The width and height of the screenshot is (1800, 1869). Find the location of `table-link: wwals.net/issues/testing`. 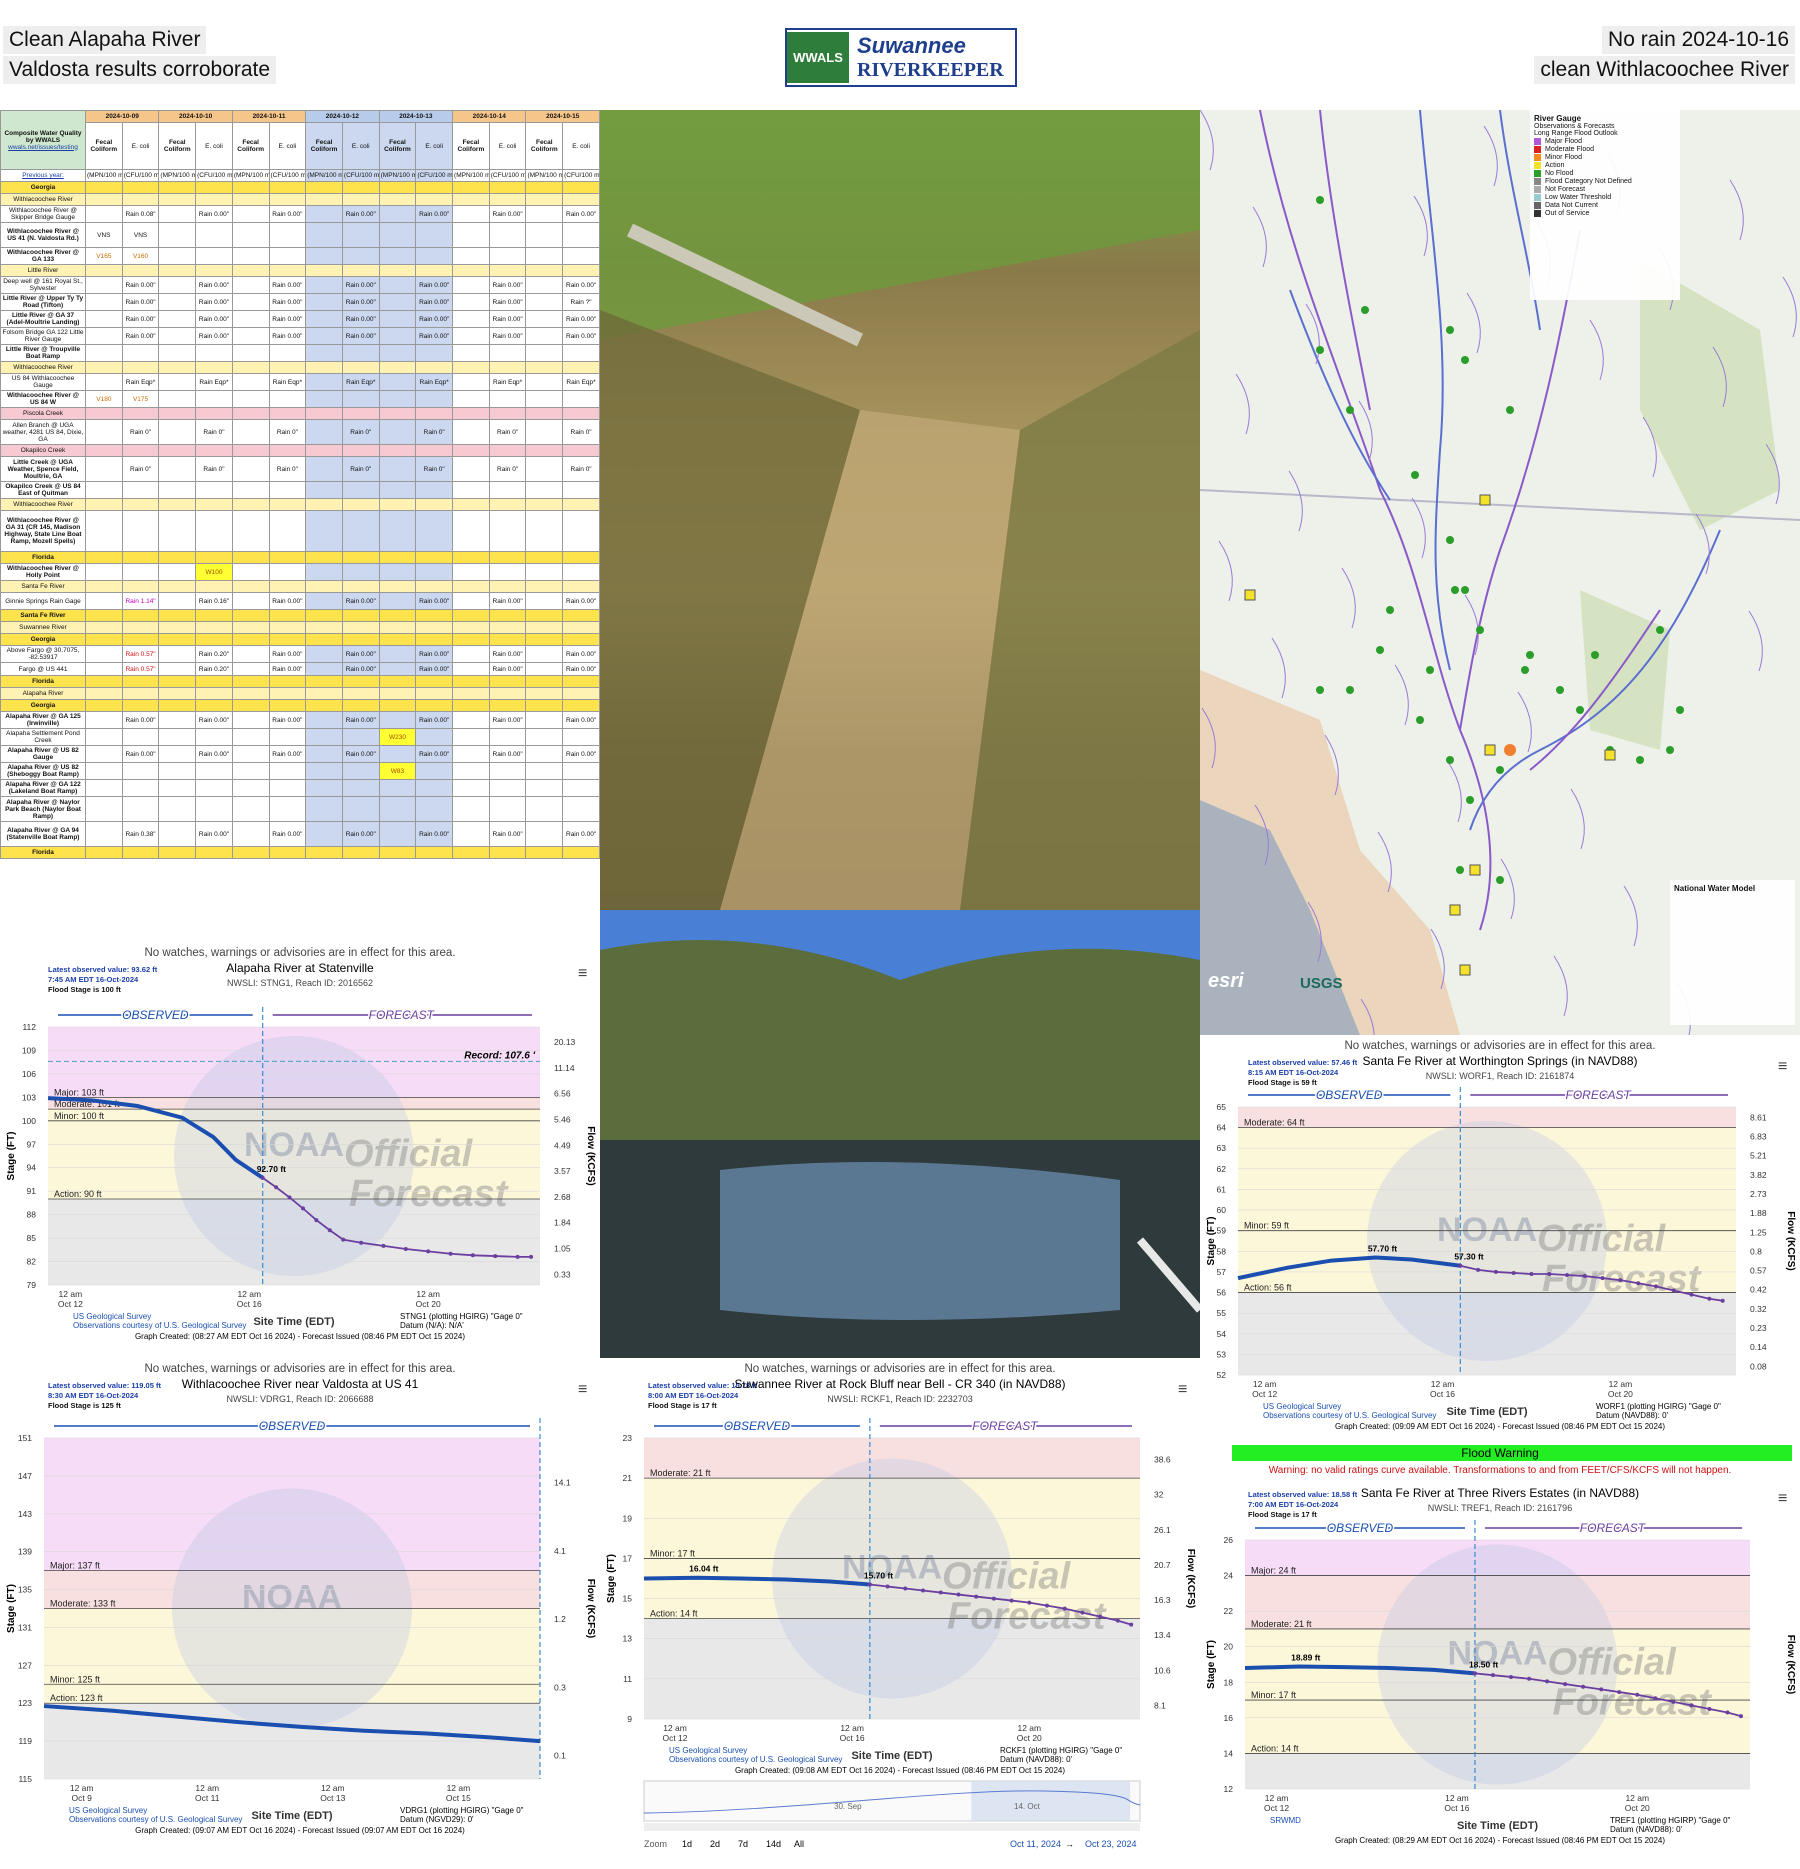

table-link: wwals.net/issues/testing is located at coordinates (43, 147).